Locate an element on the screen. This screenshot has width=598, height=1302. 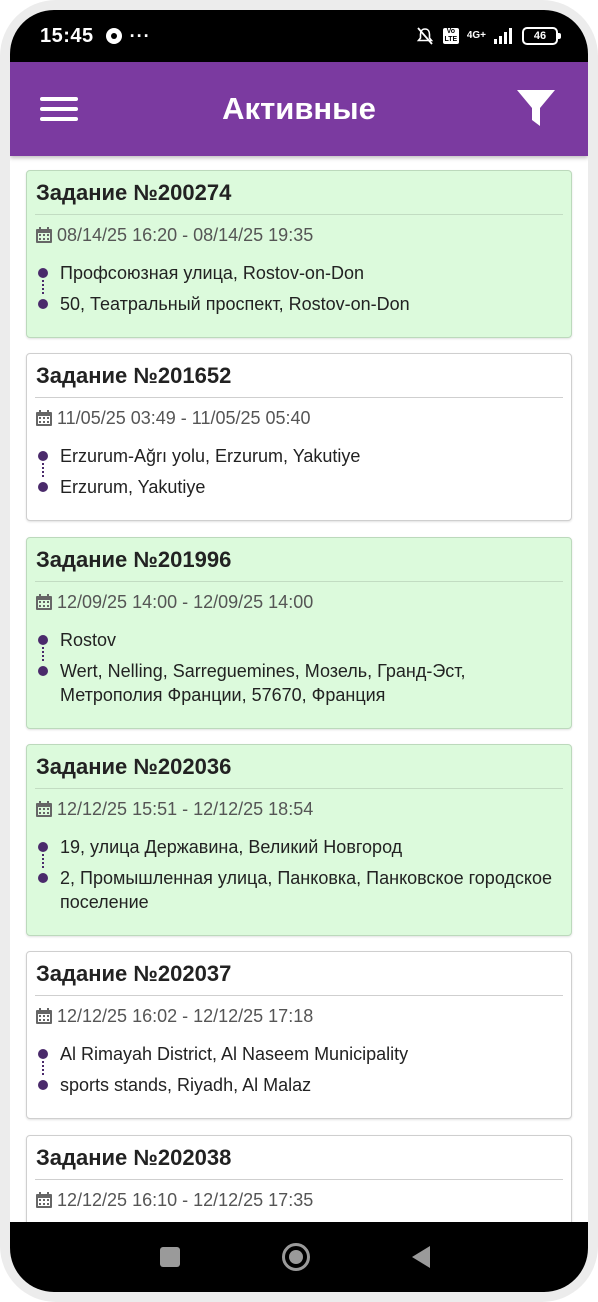
system-nav-bar is located at coordinates (299, 1257).